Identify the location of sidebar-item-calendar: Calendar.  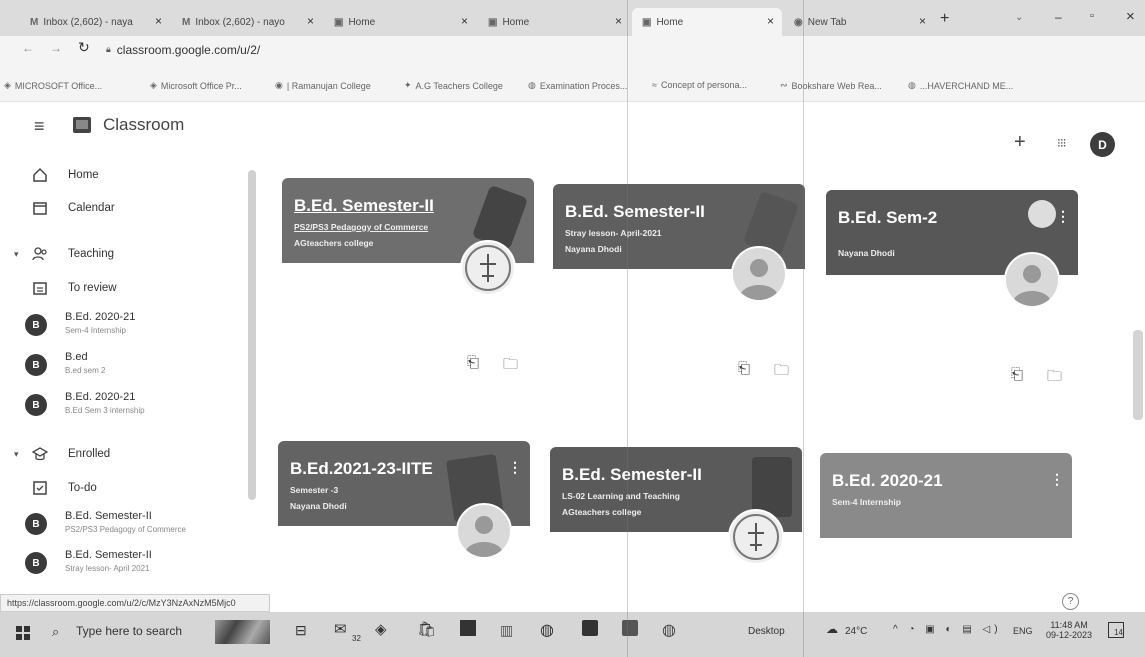
(122, 208).